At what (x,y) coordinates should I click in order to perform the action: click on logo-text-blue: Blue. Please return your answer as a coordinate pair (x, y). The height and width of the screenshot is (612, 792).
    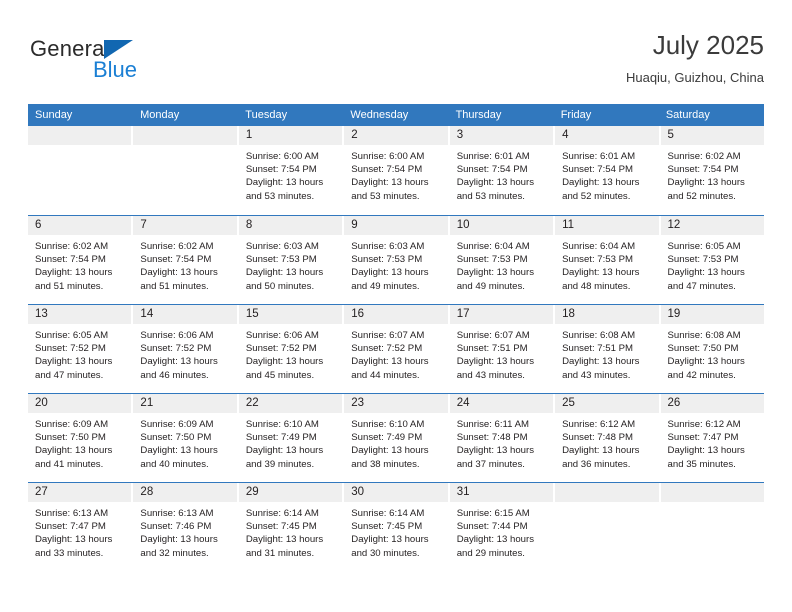
    Looking at the image, I should click on (115, 69).